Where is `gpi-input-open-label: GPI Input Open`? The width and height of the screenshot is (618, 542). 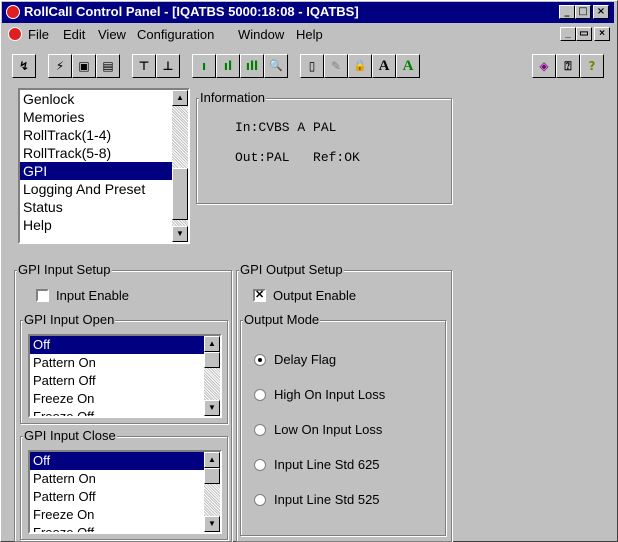
gpi-input-open-label: GPI Input Open is located at coordinates (69, 319).